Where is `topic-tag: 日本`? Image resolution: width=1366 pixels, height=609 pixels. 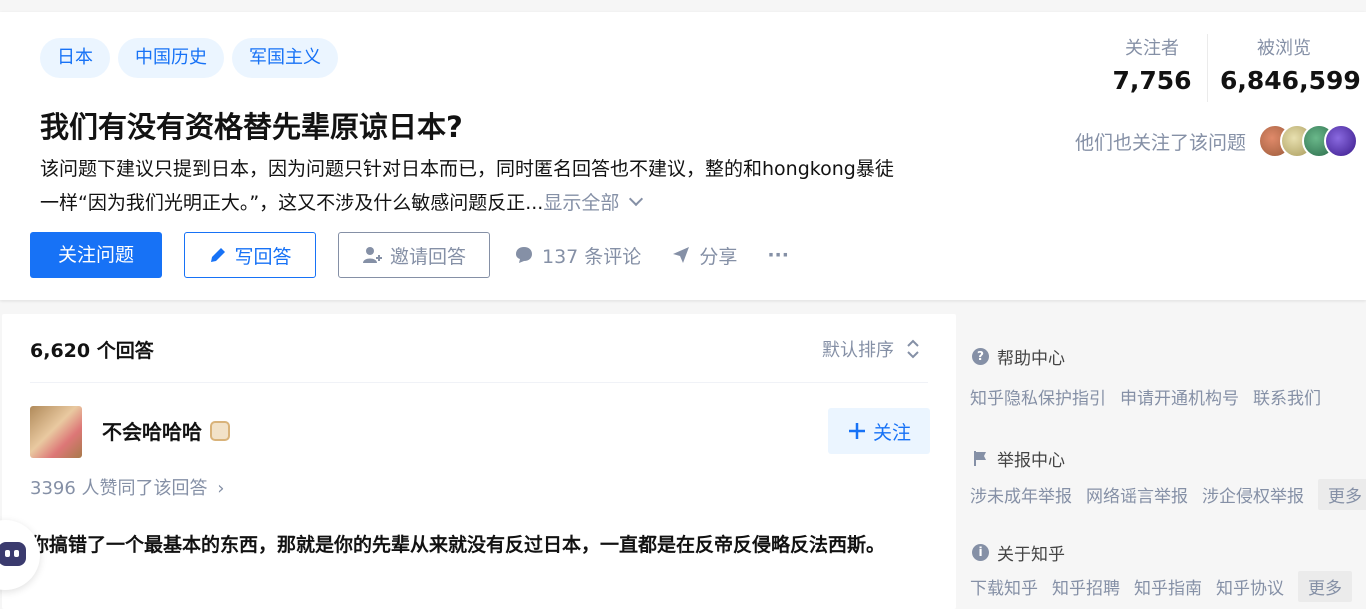
topic-tag: 日本 is located at coordinates (75, 58).